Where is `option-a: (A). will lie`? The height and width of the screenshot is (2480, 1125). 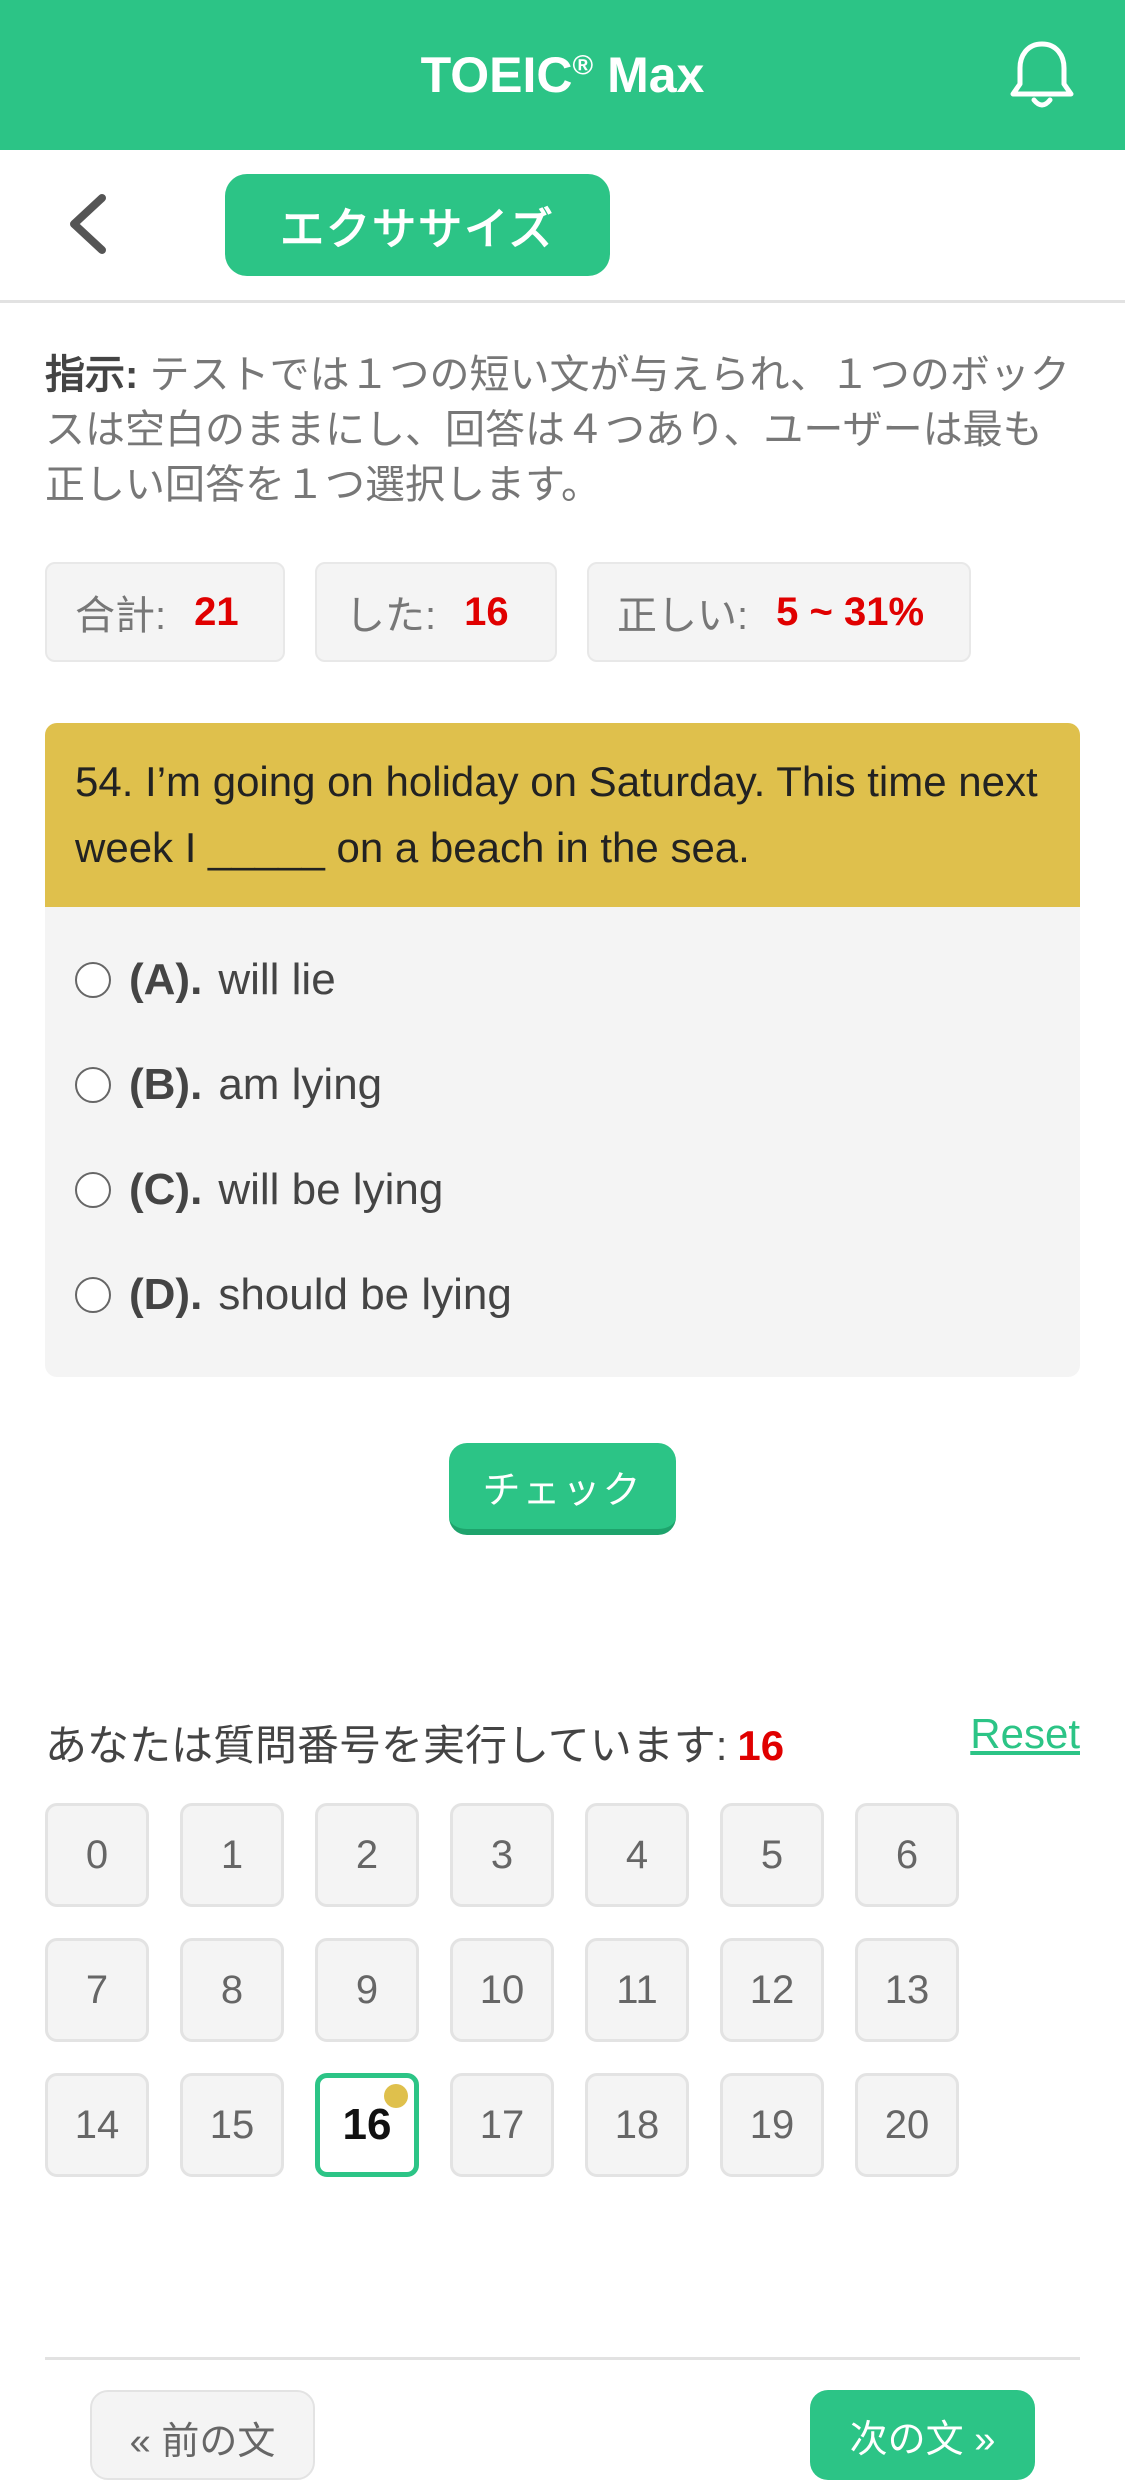 option-a: (A). will lie is located at coordinates (562, 979).